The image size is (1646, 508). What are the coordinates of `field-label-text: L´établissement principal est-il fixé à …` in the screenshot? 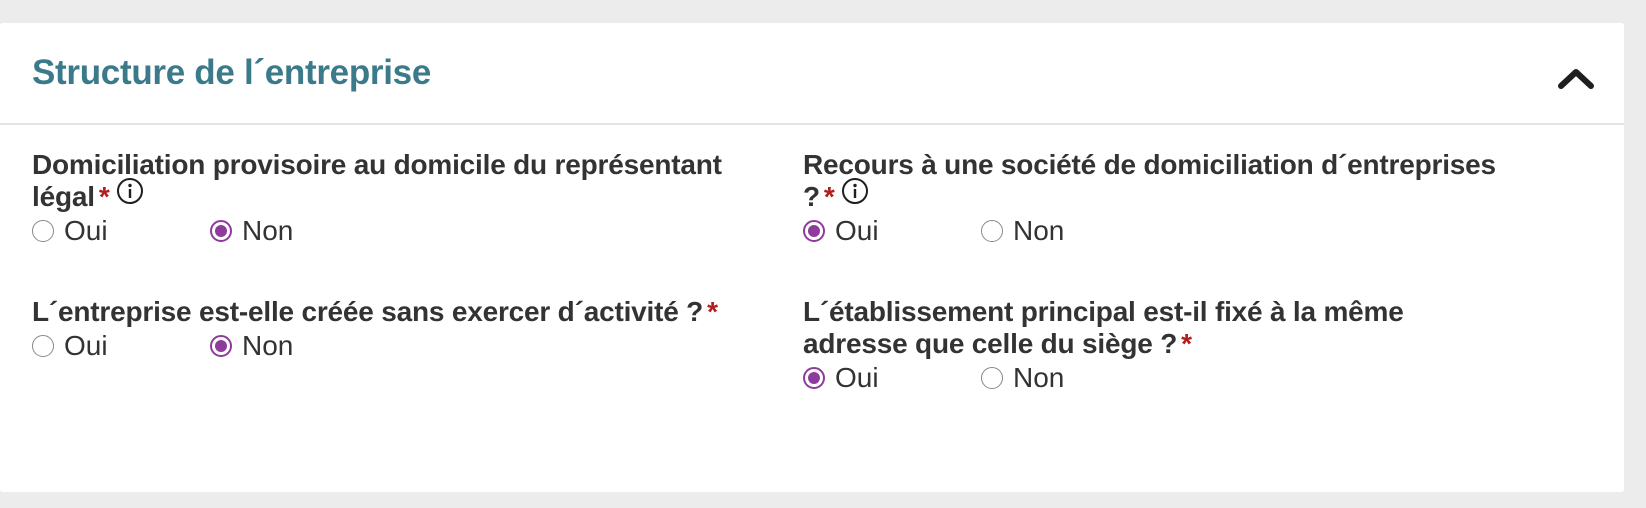 It's located at (1103, 311).